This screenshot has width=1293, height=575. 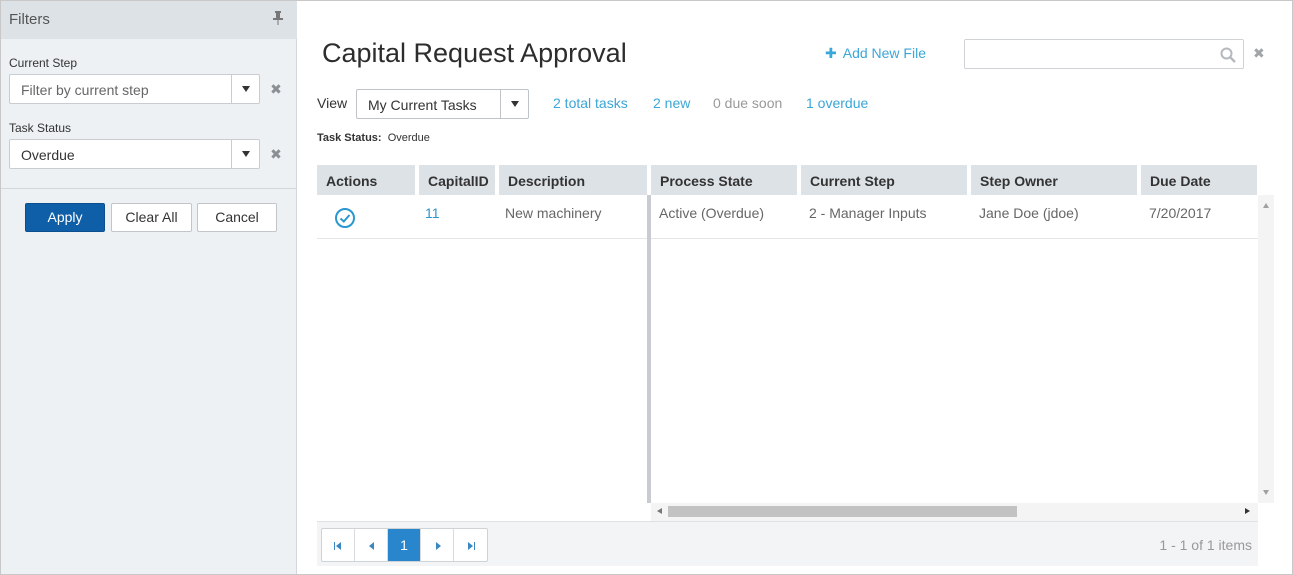 I want to click on scroll-left-icon, so click(x=659, y=511).